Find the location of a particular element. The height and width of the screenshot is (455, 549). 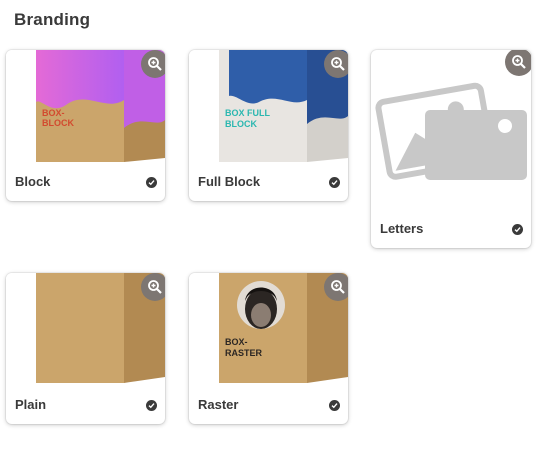

block-box-text: BOX-BLOCK is located at coordinates (58, 118).